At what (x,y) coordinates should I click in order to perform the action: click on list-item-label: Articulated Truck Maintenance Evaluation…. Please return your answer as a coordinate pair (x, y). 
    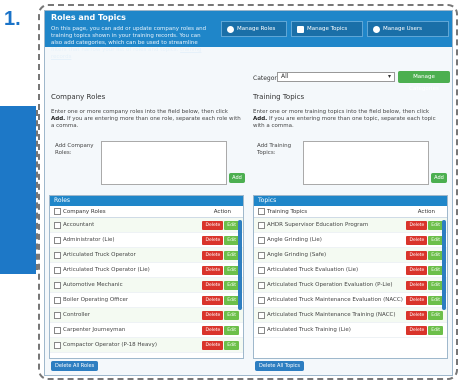
    Looking at the image, I should click on (335, 300).